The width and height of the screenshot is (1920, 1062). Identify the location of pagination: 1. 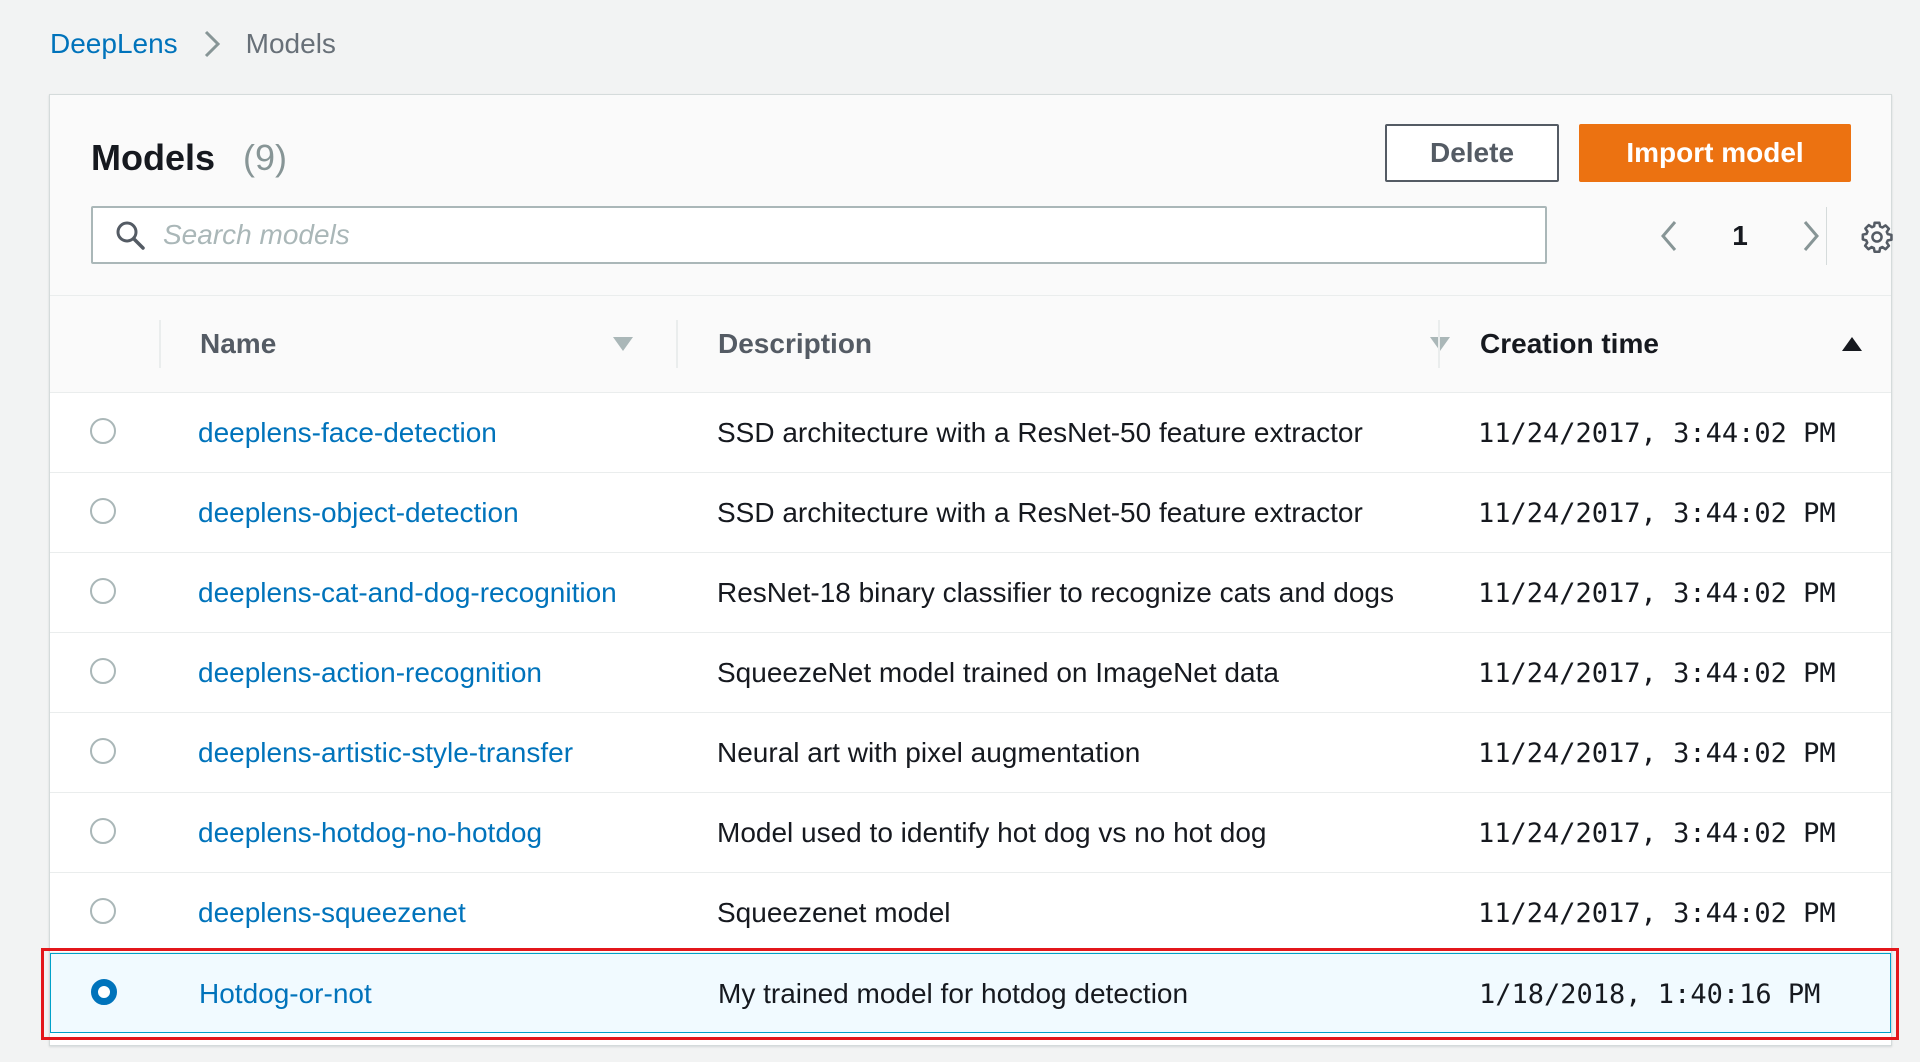
(1740, 236).